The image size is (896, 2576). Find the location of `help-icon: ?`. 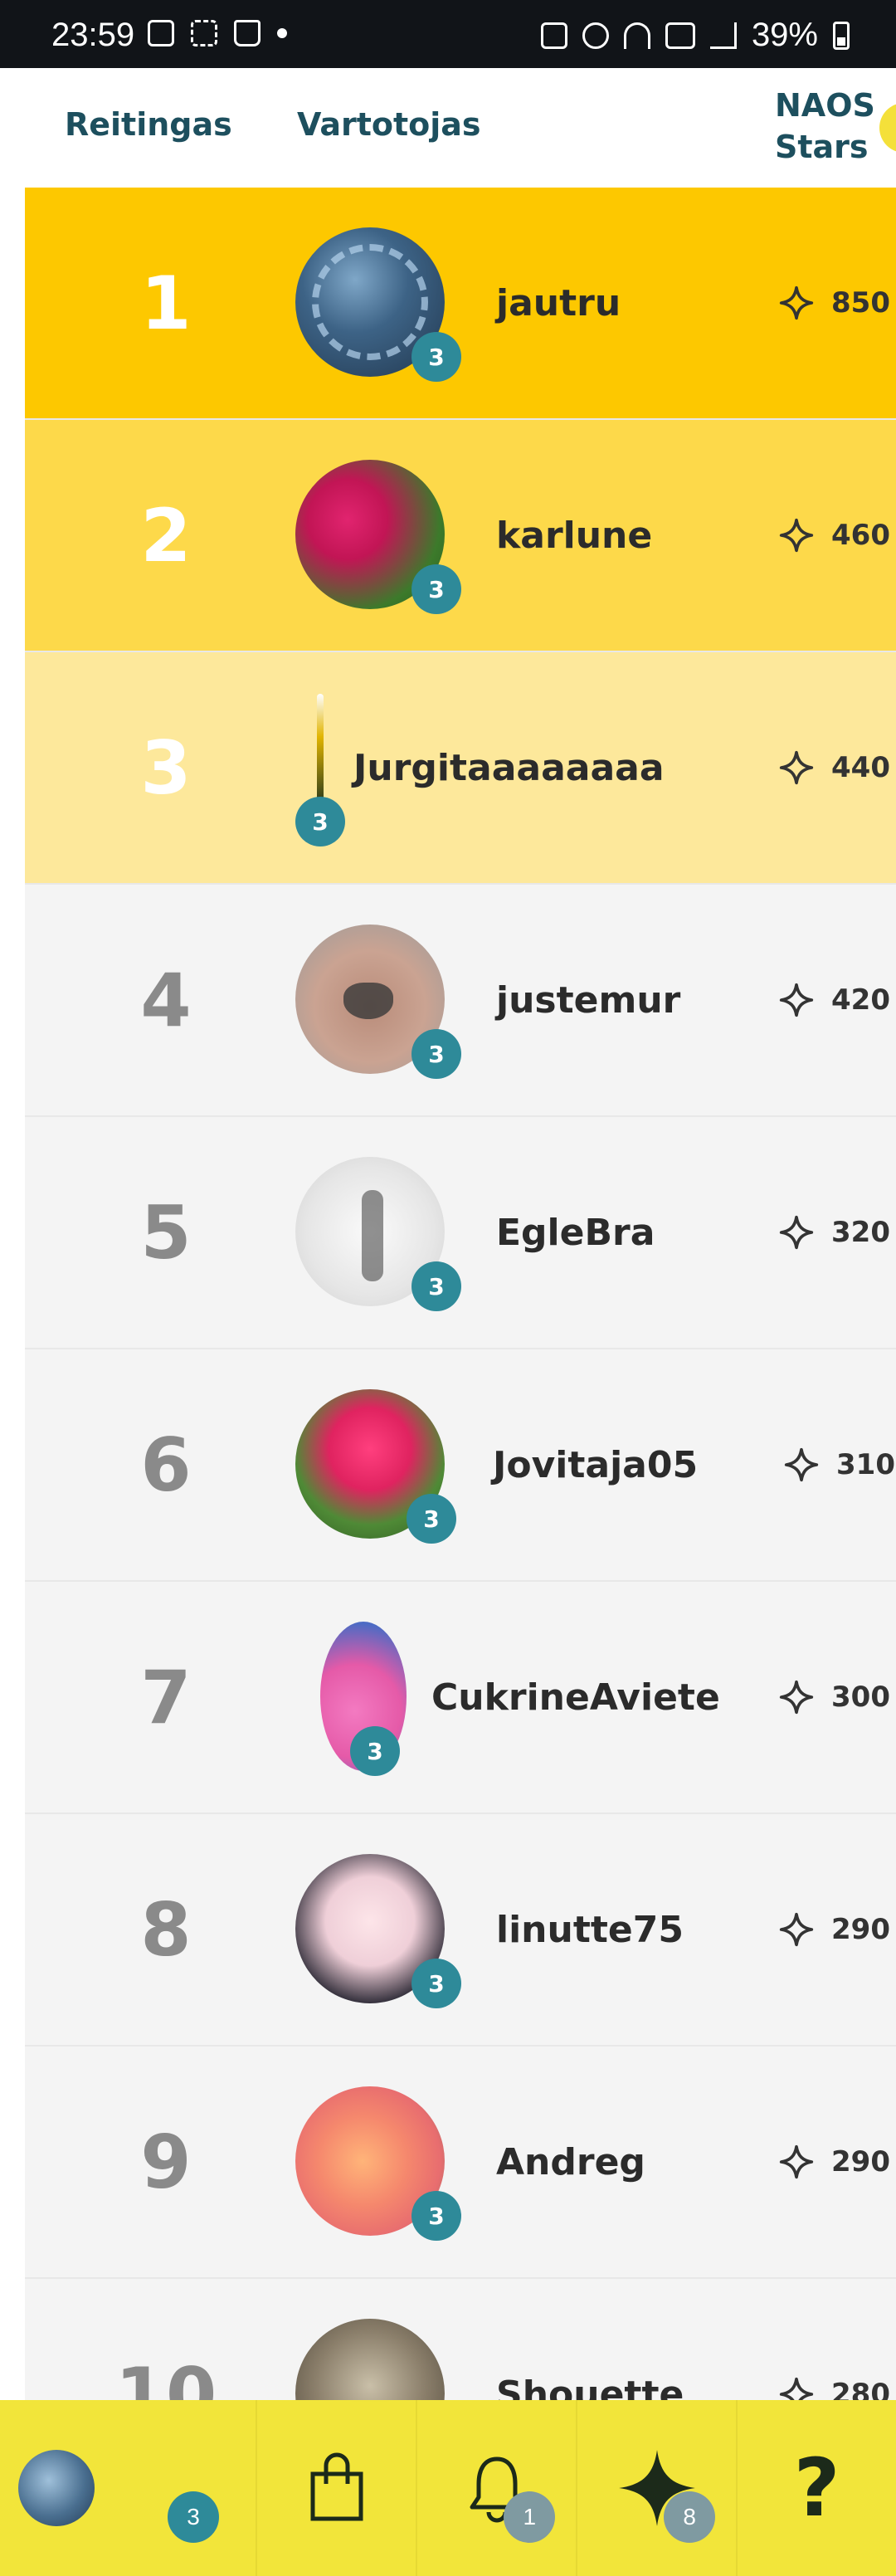

help-icon: ? is located at coordinates (816, 2489).